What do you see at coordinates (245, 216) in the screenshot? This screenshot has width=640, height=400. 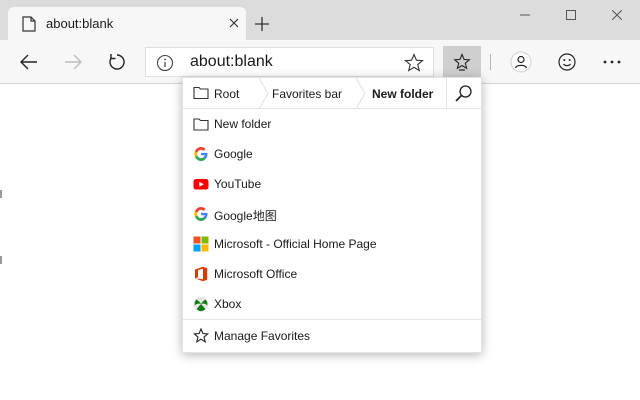 I see `list-item-label: Google地图` at bounding box center [245, 216].